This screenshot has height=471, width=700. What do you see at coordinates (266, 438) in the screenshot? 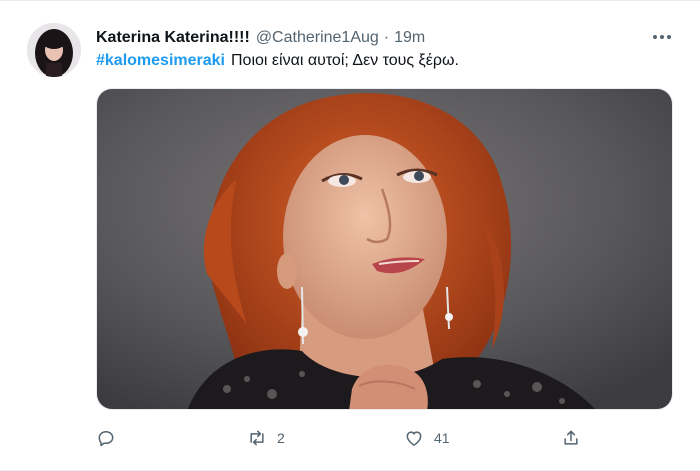
I see `retweet-button: 2` at bounding box center [266, 438].